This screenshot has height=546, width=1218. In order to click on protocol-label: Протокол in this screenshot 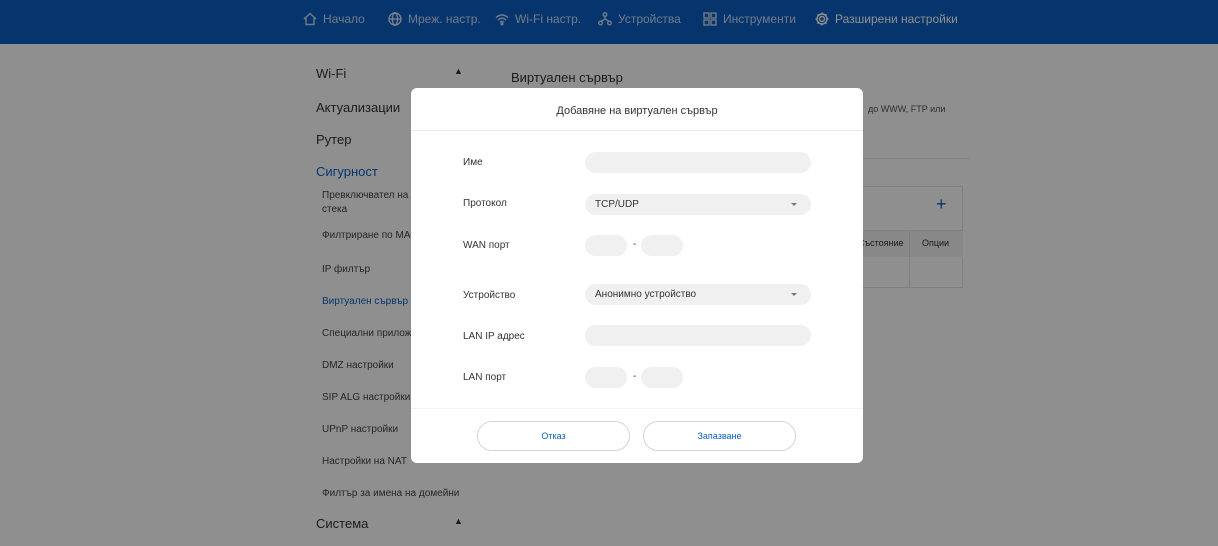, I will do `click(485, 203)`.